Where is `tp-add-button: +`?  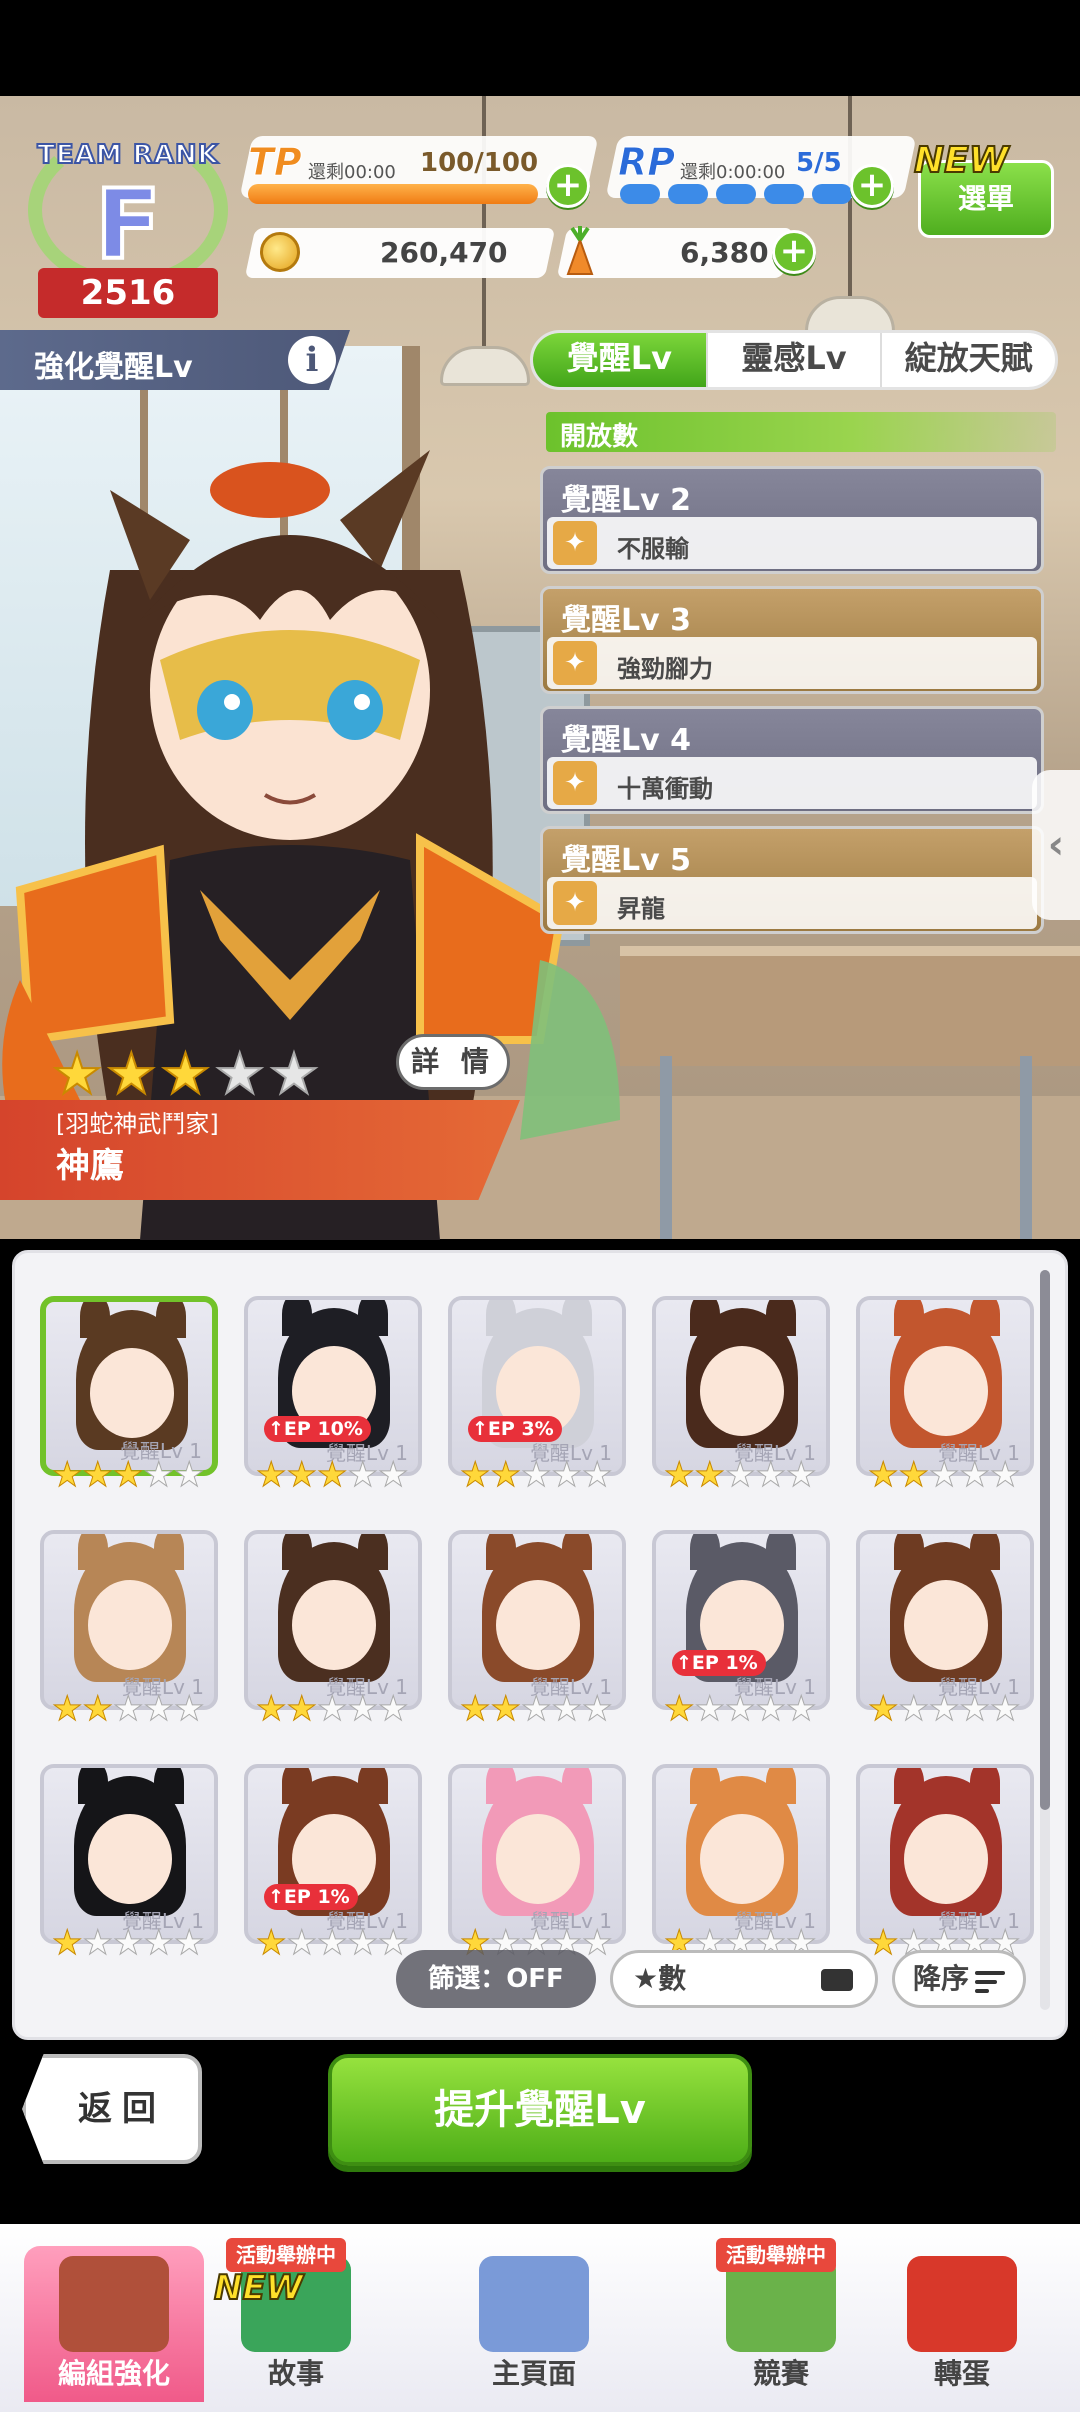
tp-add-button: + is located at coordinates (568, 186).